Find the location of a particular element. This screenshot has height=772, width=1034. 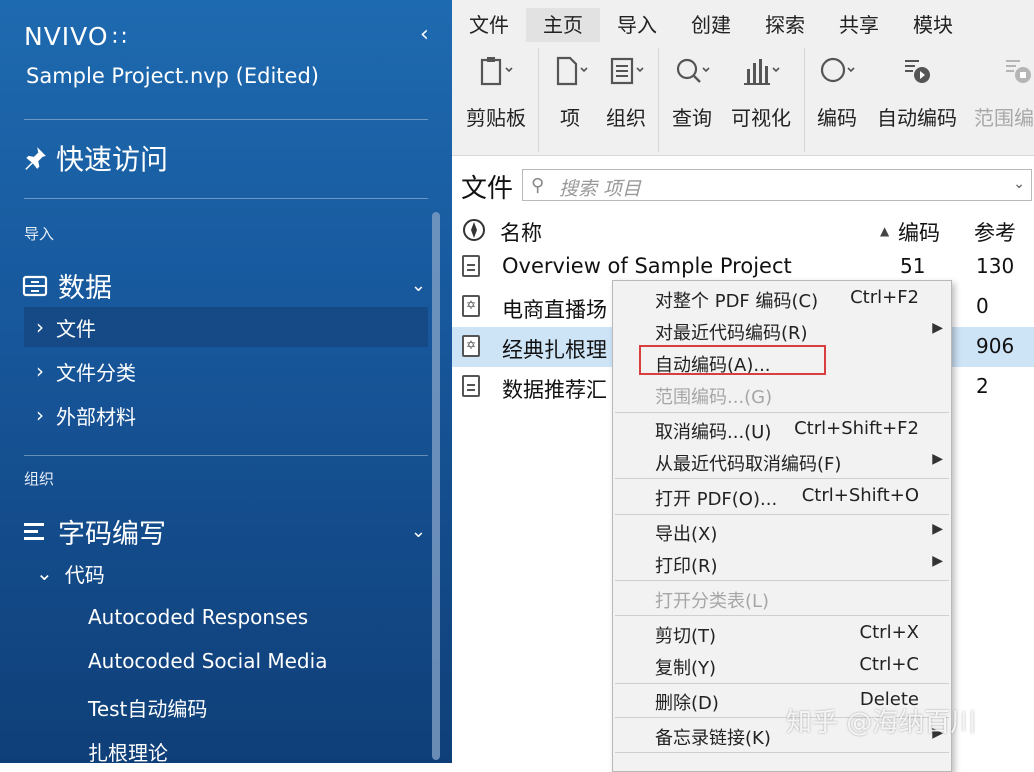

code-item: Test自动编码 is located at coordinates (147, 707).